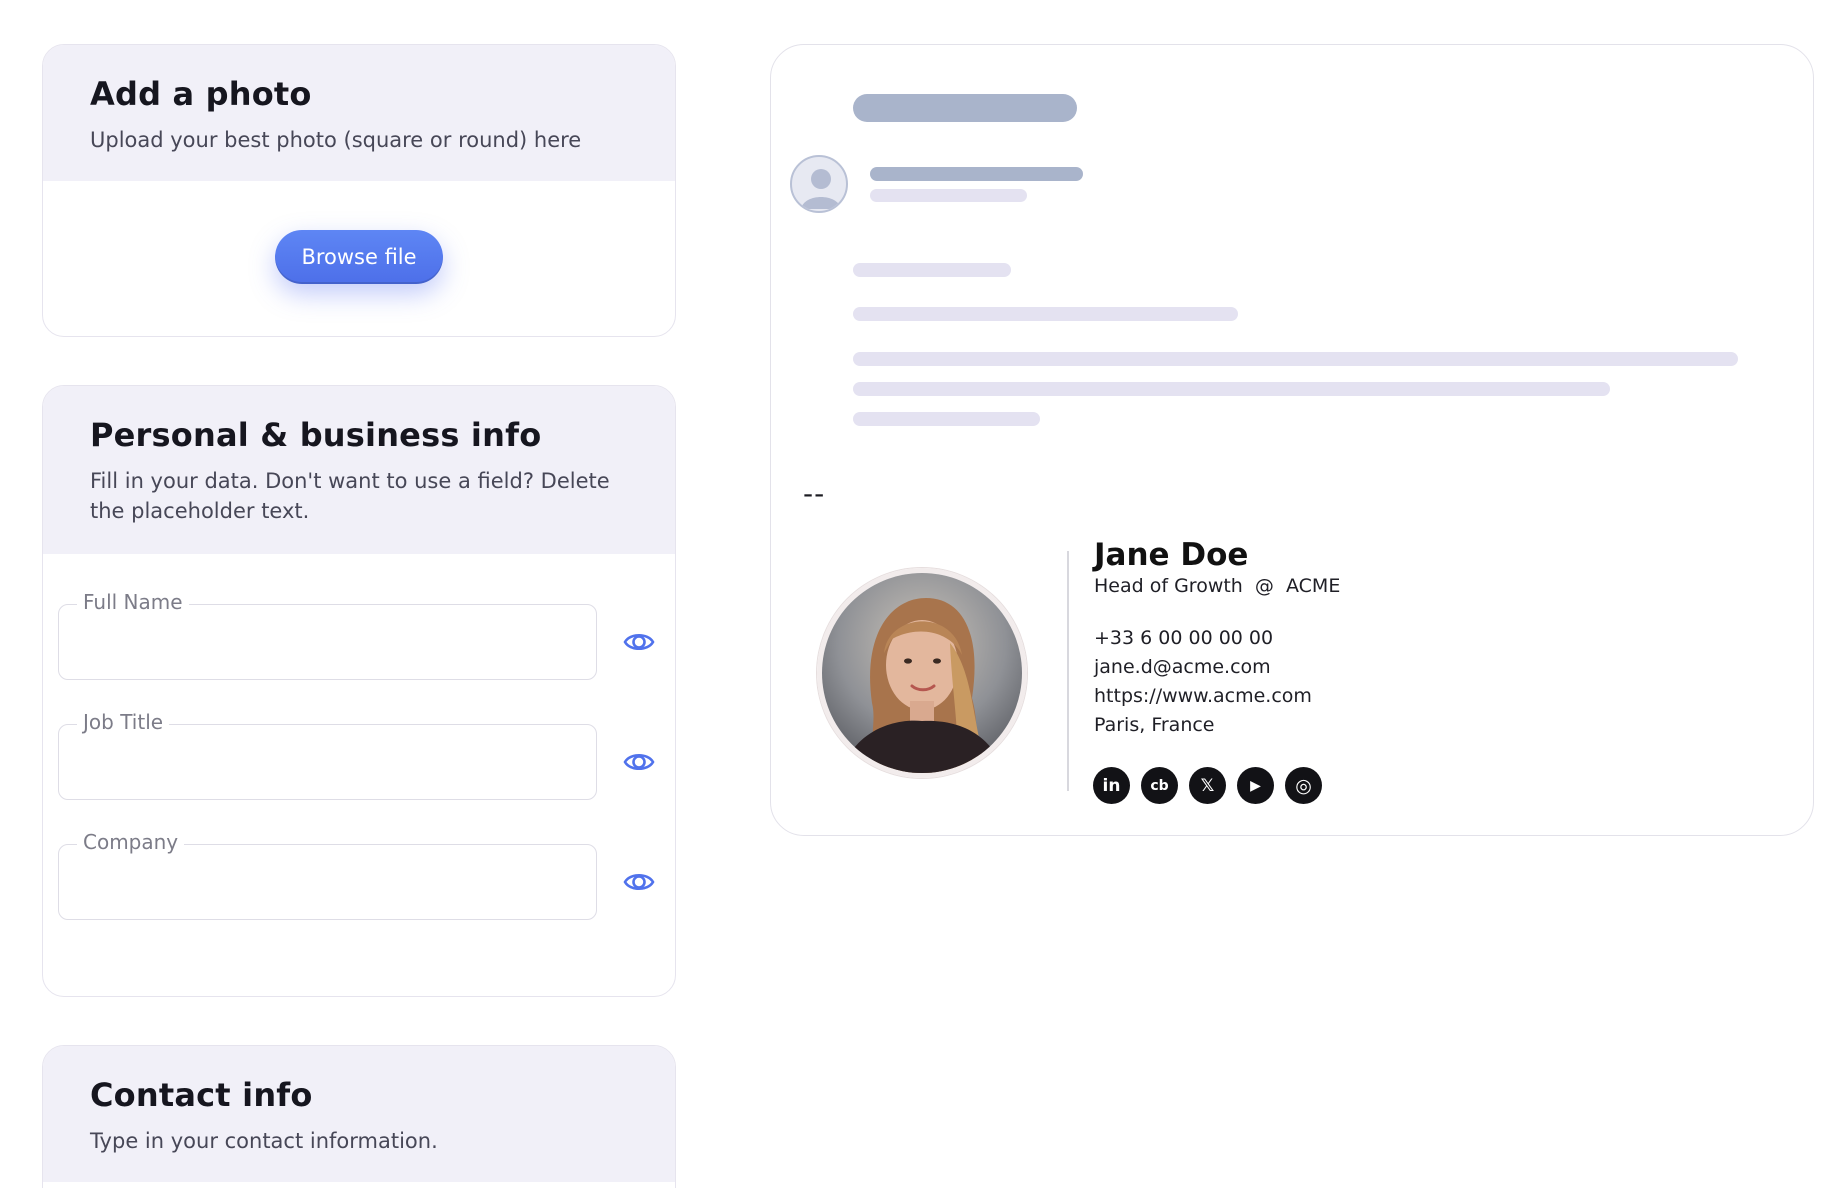  I want to click on youtube-icon: ▶, so click(1255, 785).